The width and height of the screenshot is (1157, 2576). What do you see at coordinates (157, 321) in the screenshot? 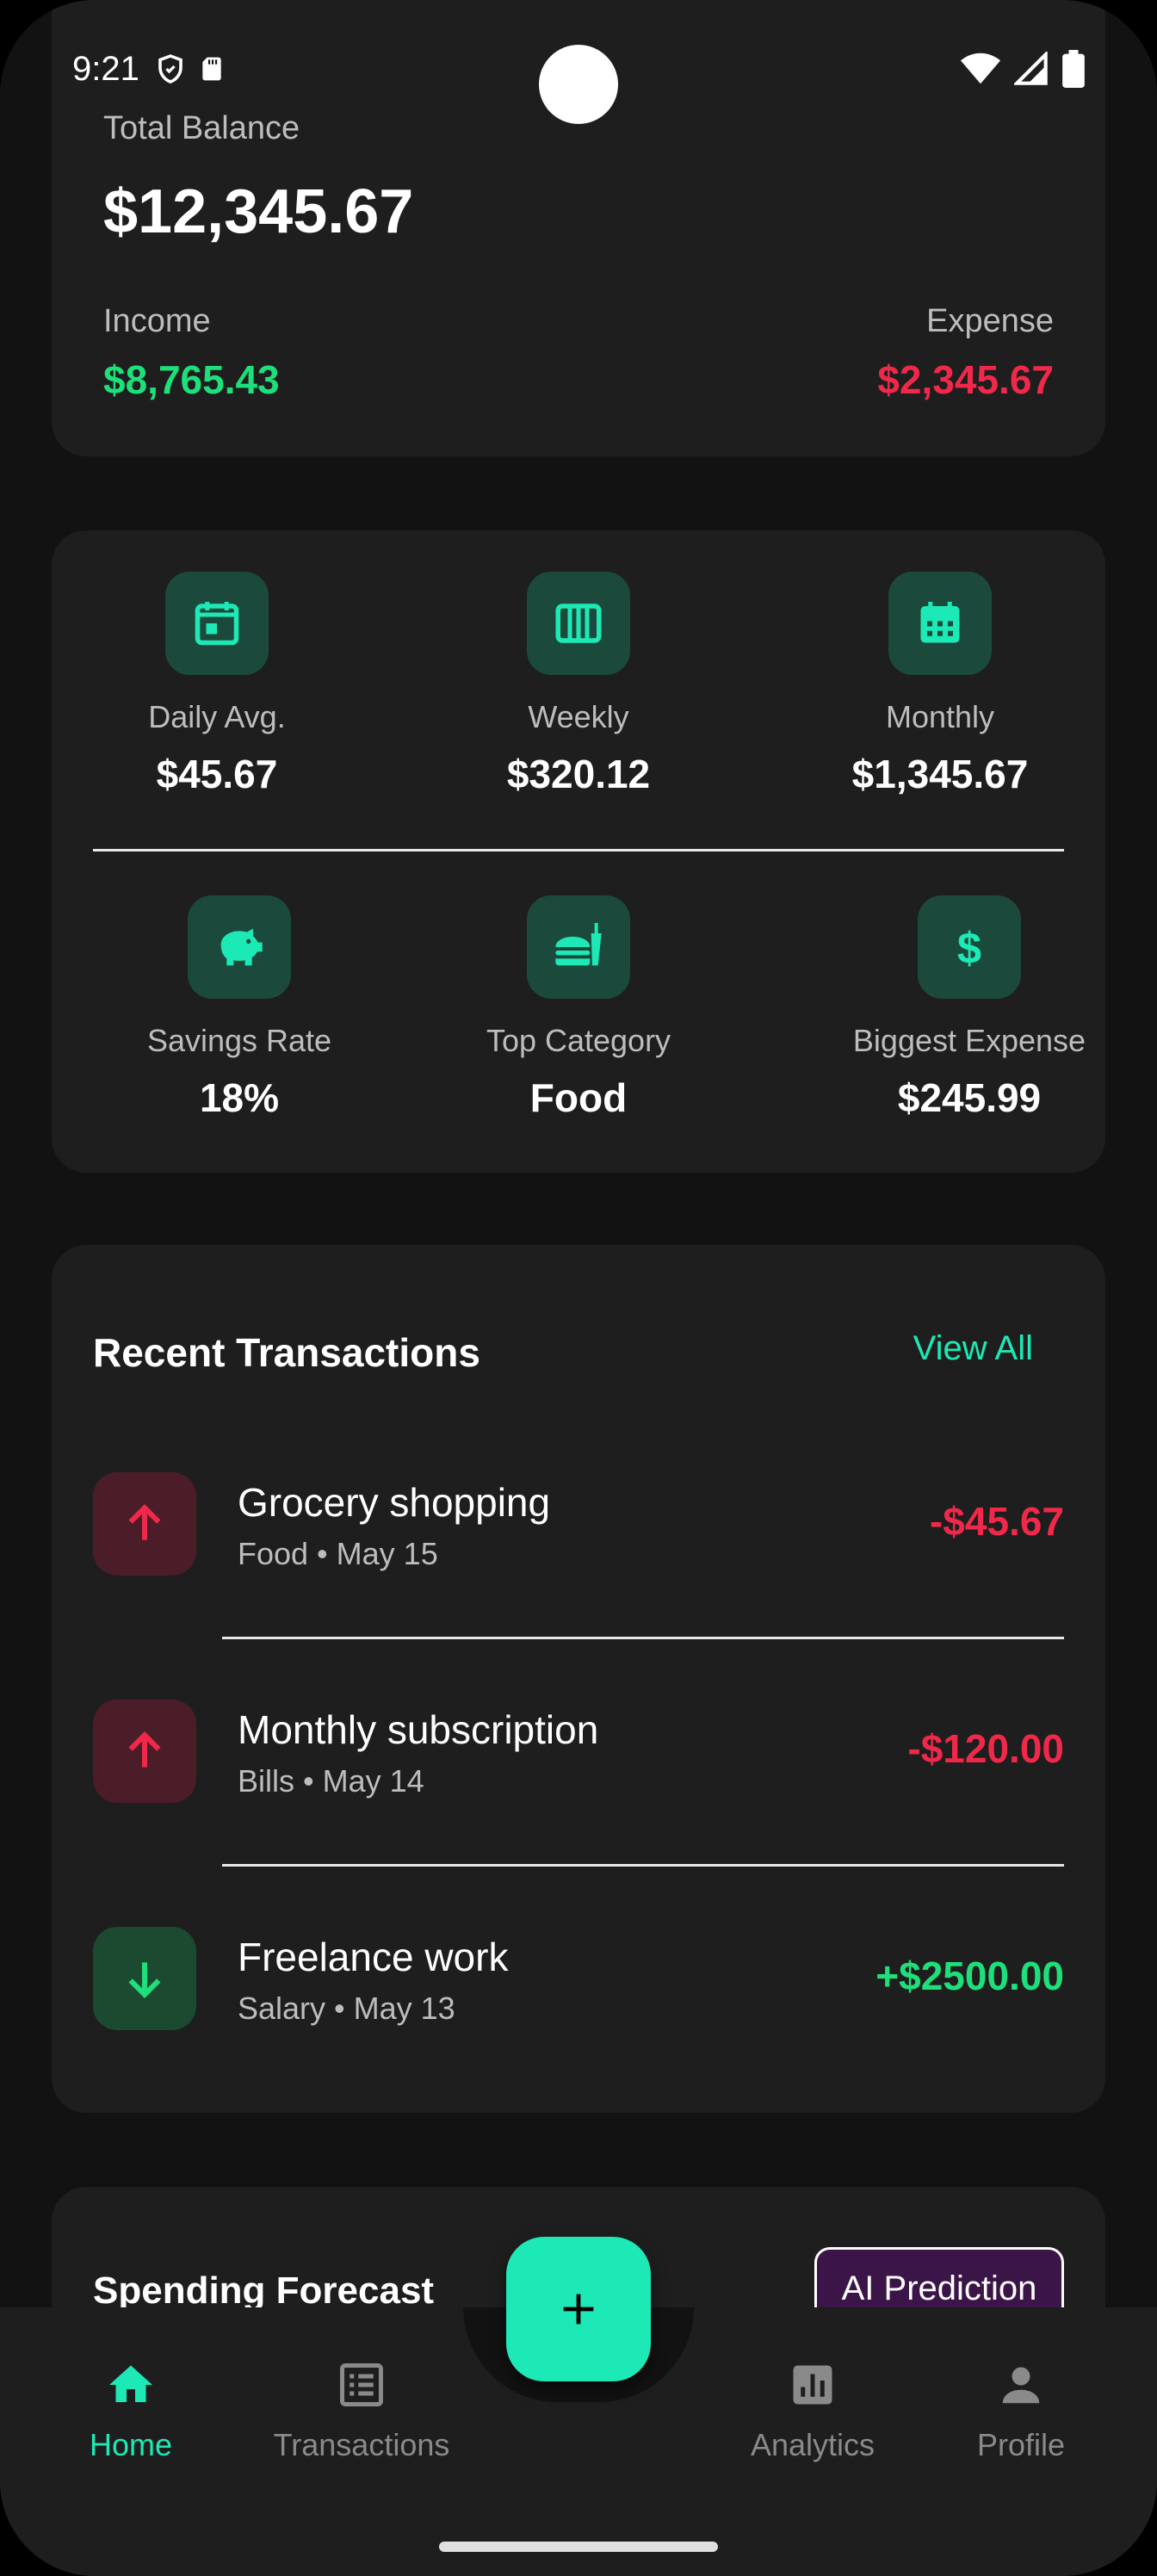
I see `income-label: Income` at bounding box center [157, 321].